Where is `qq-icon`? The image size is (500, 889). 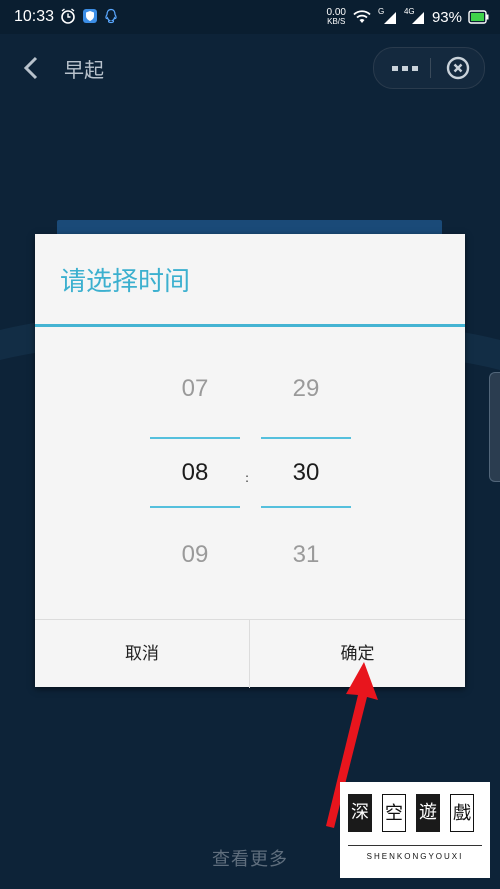 qq-icon is located at coordinates (111, 16).